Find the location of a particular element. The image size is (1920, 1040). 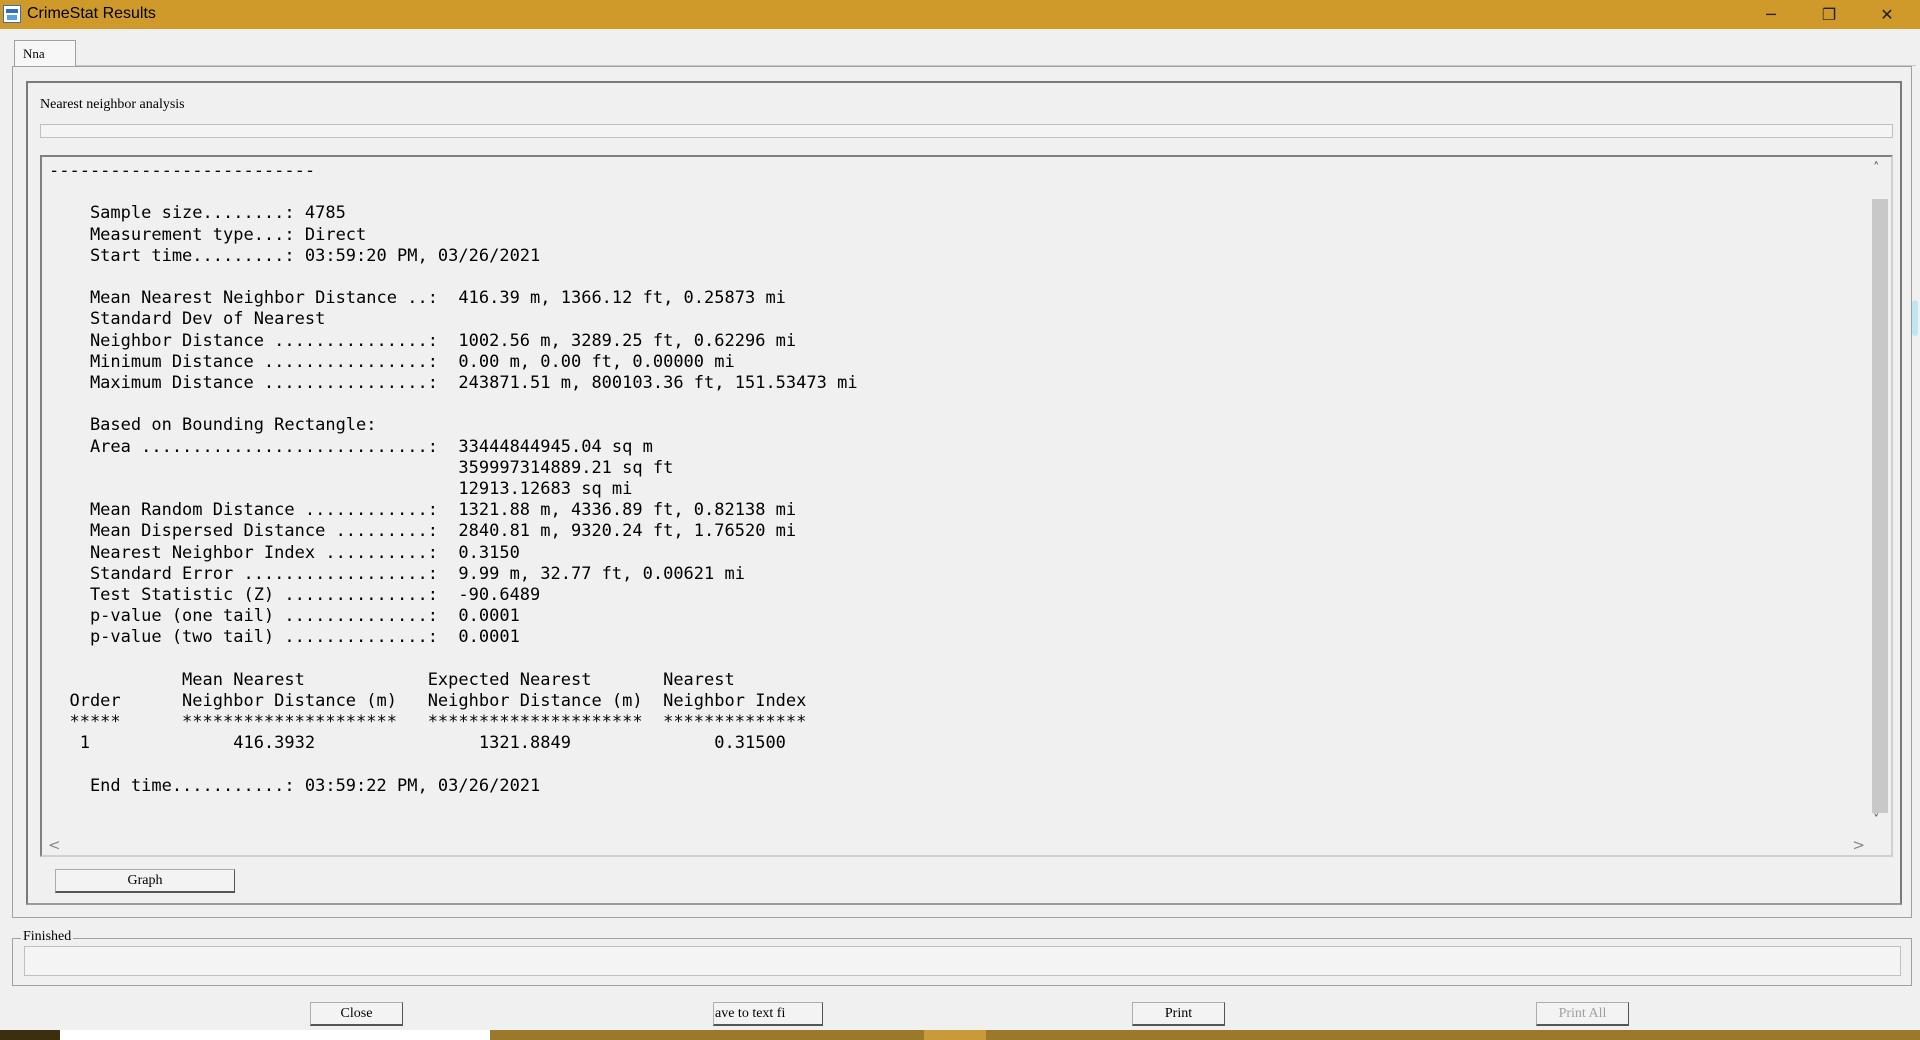

section-title: Nearest neighbor analysis is located at coordinates (112, 104).